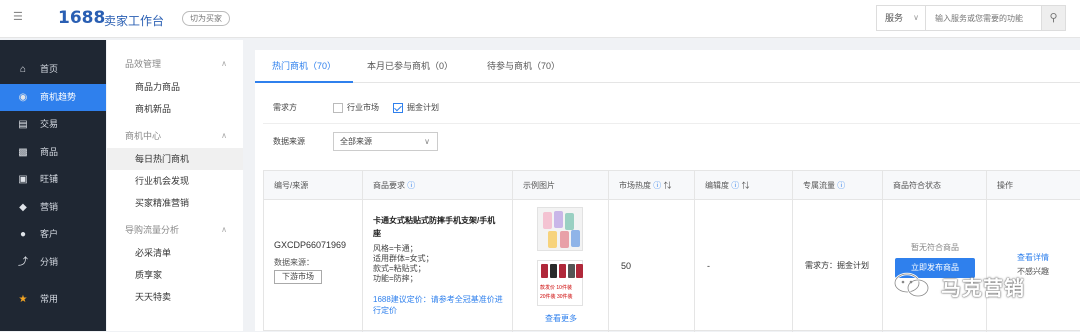 The width and height of the screenshot is (1080, 332). What do you see at coordinates (175, 159) in the screenshot?
I see `subnav-item-daily-hot: 每日热门商机` at bounding box center [175, 159].